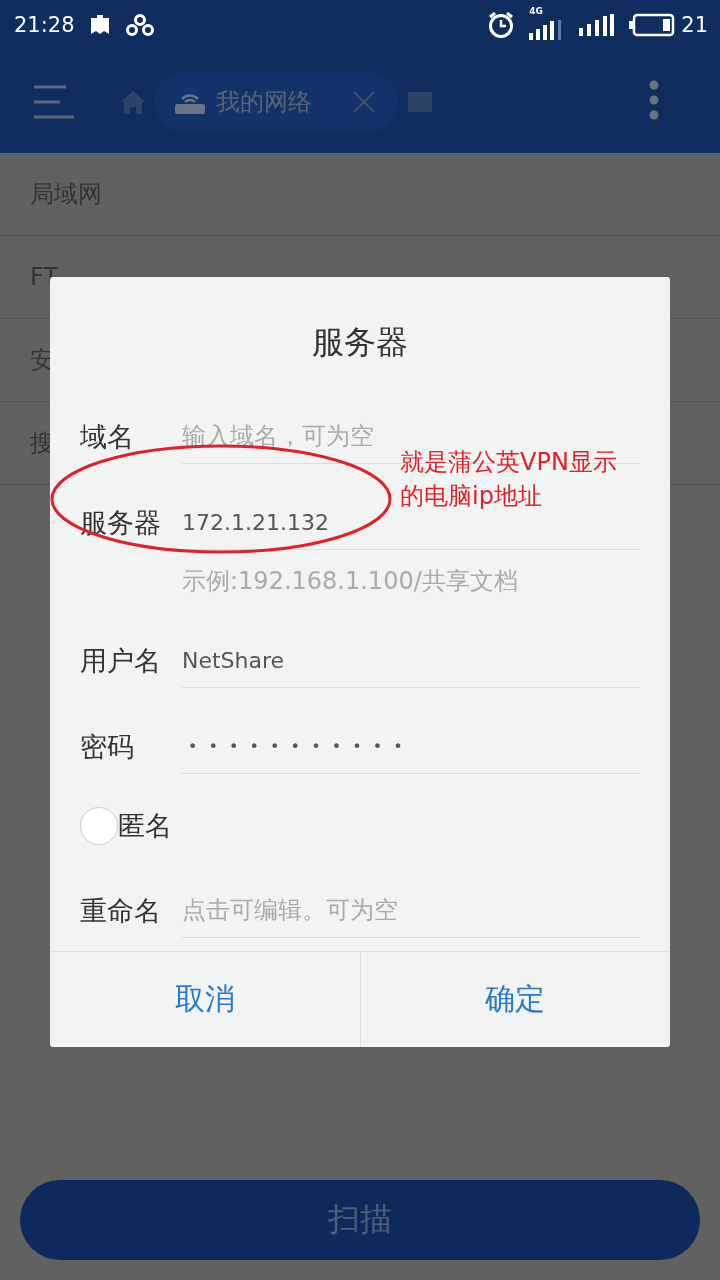  I want to click on notification-icon, so click(99, 25).